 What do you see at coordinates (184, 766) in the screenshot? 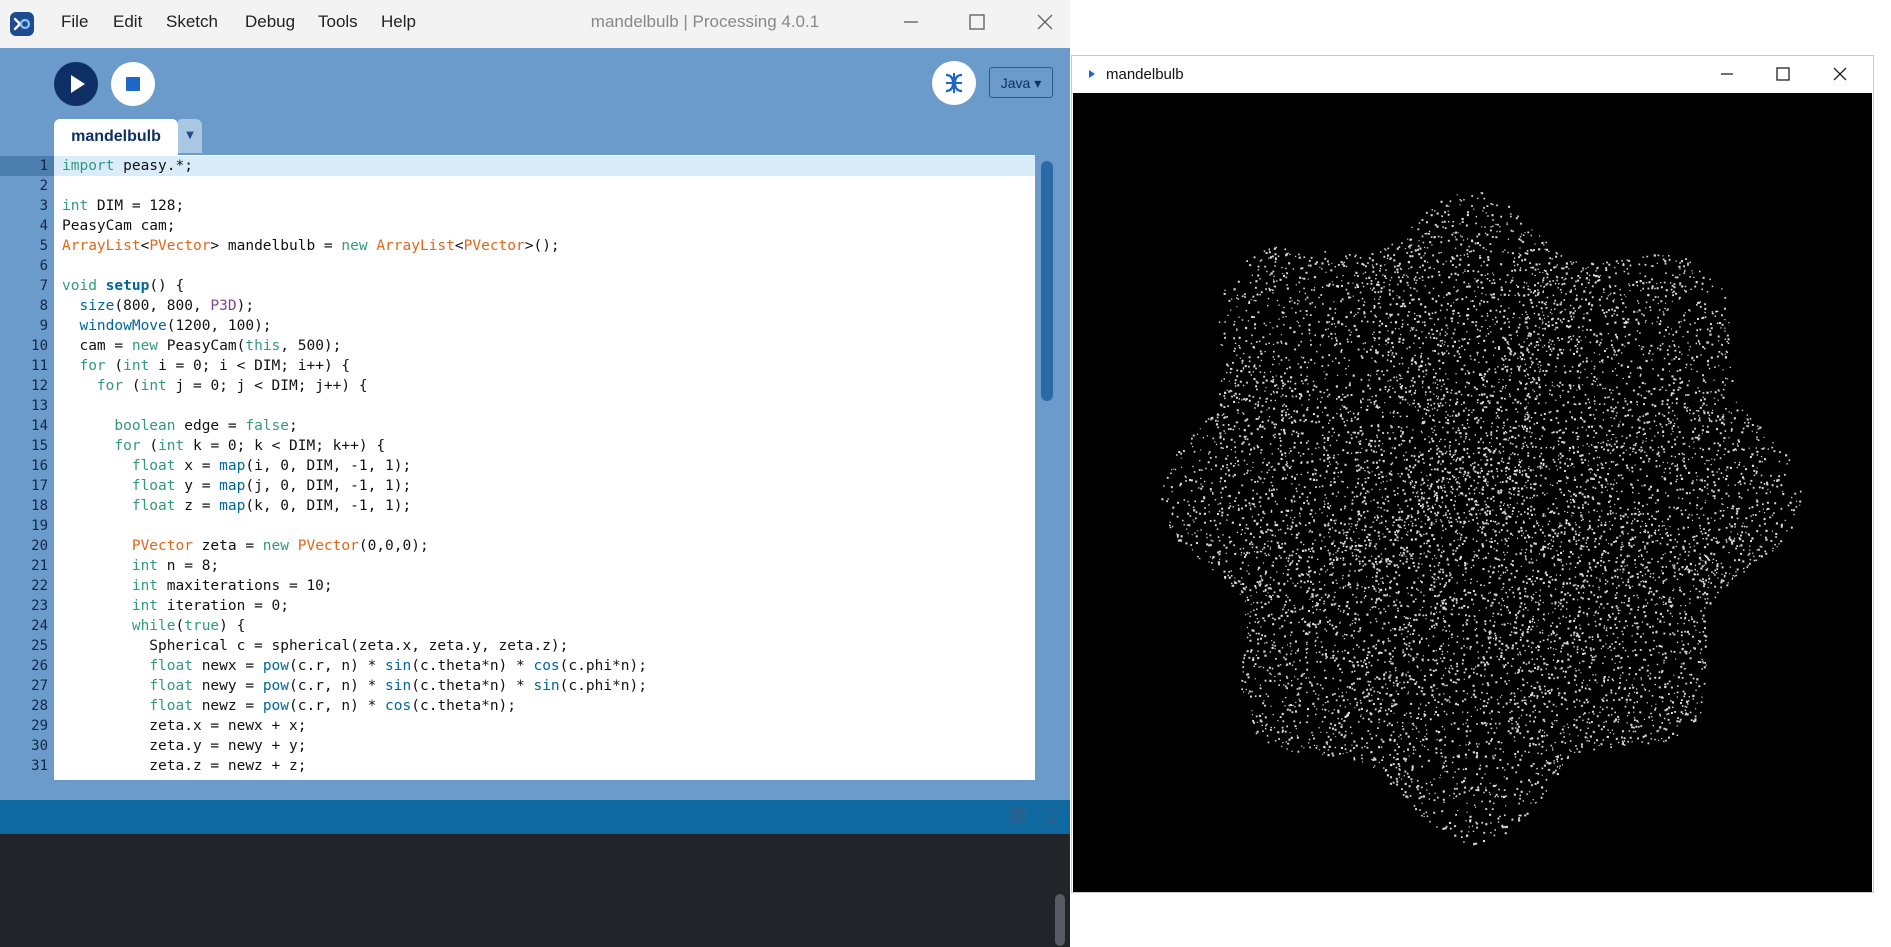
I see `code-line: zeta.z = newz + z;` at bounding box center [184, 766].